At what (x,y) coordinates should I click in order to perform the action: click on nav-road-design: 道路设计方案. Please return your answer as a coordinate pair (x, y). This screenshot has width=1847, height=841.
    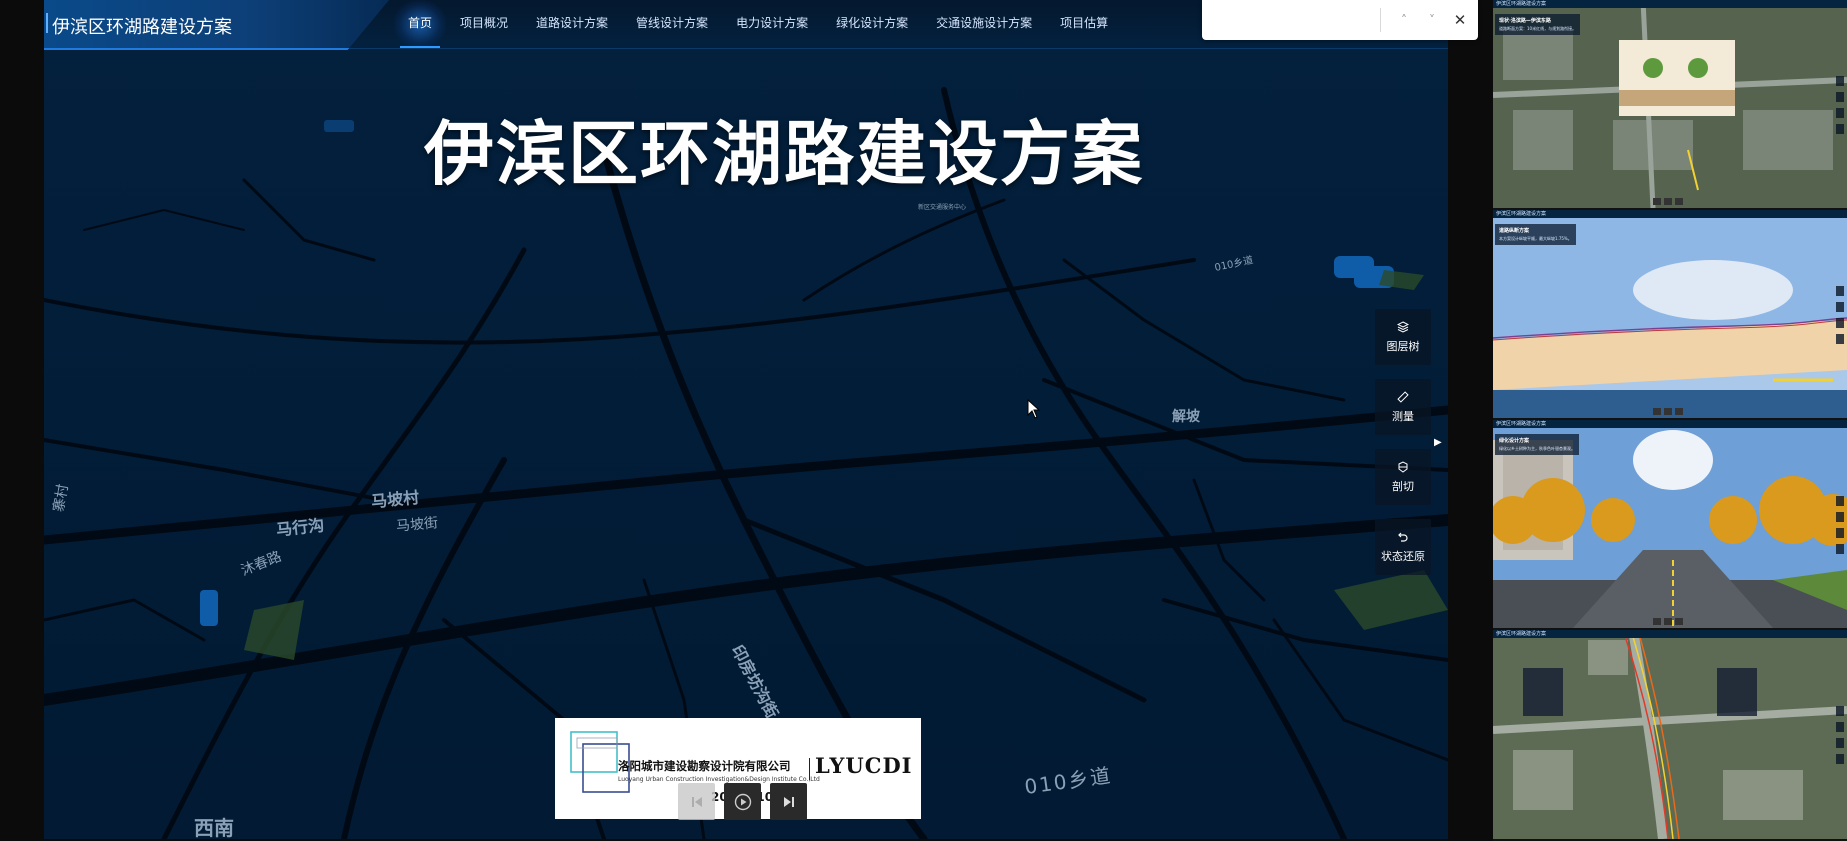
    Looking at the image, I should click on (572, 24).